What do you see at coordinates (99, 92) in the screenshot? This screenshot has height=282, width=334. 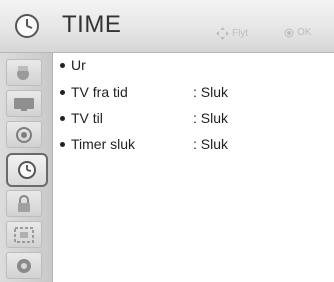 I see `menu-item-label: TV fra tid` at bounding box center [99, 92].